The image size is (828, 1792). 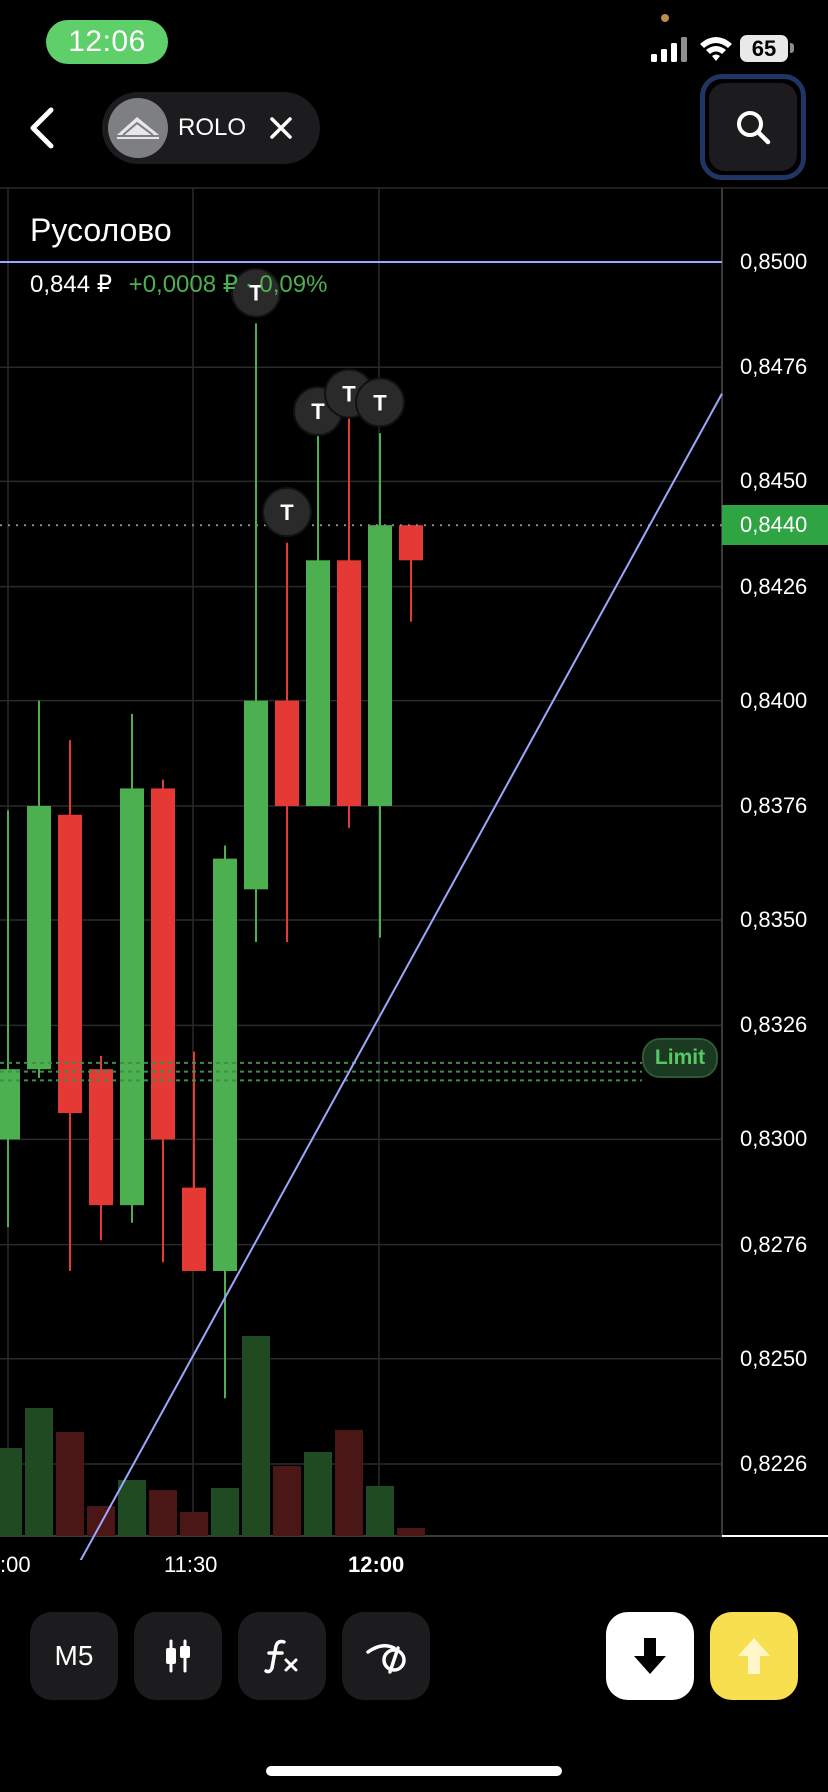 I want to click on x-axis-tick-label: 12:00, so click(x=376, y=1564).